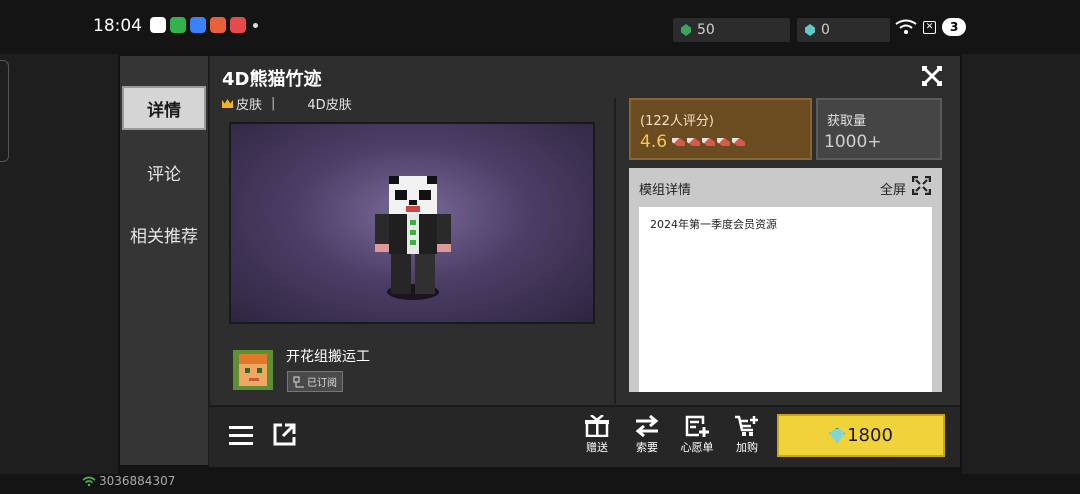  I want to click on wifi-signal-icon, so click(89, 481).